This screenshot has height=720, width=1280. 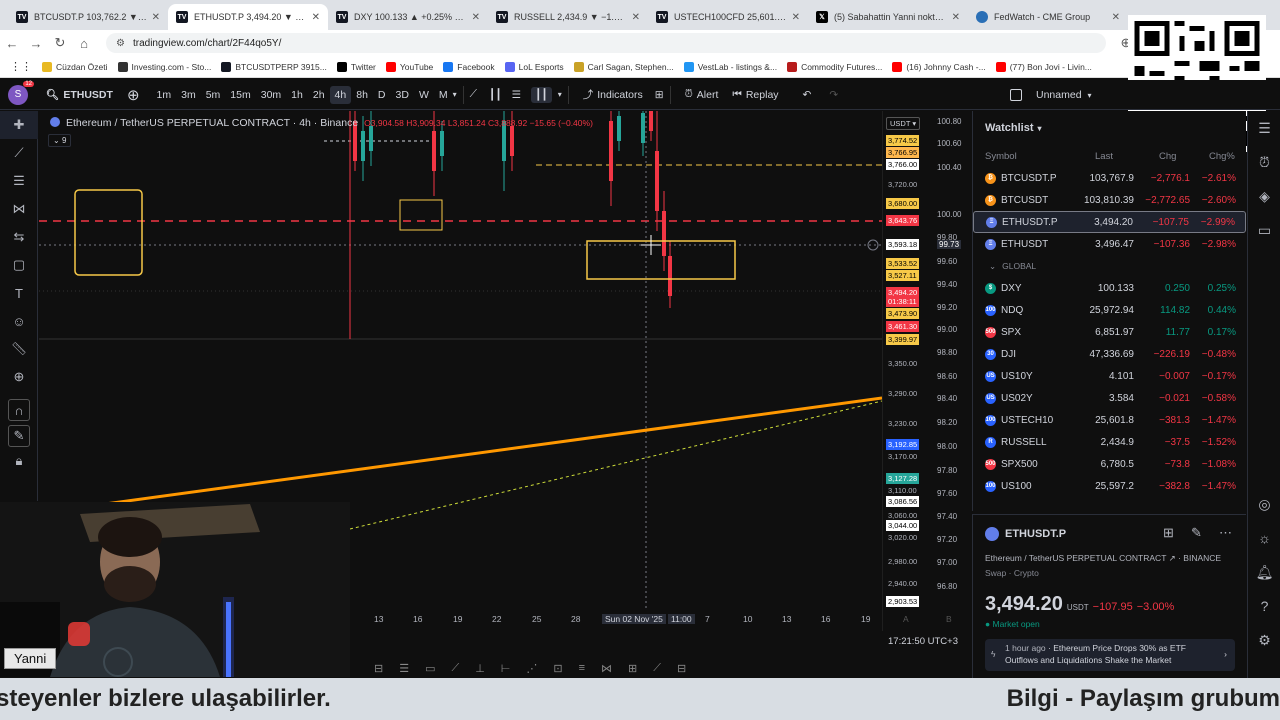 What do you see at coordinates (188, 95) in the screenshot?
I see `timeframe-3m: 3m` at bounding box center [188, 95].